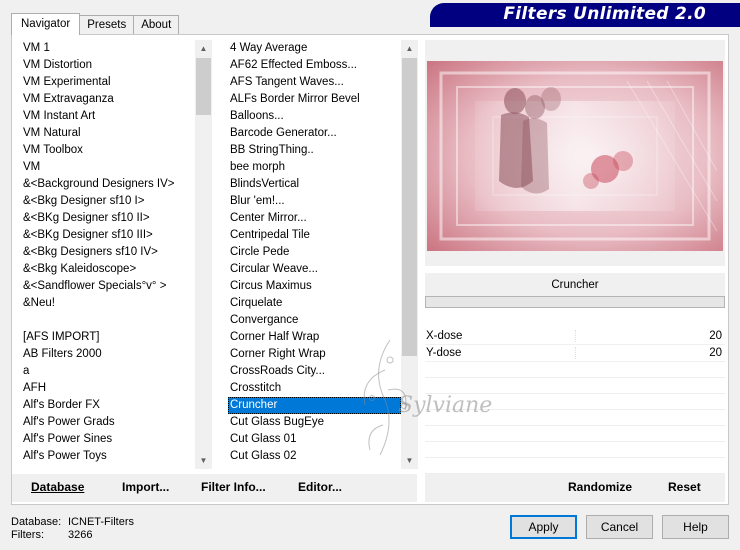 The height and width of the screenshot is (550, 740). Describe the element at coordinates (108, 99) in the screenshot. I see `list-item: VM Extravaganza` at that location.